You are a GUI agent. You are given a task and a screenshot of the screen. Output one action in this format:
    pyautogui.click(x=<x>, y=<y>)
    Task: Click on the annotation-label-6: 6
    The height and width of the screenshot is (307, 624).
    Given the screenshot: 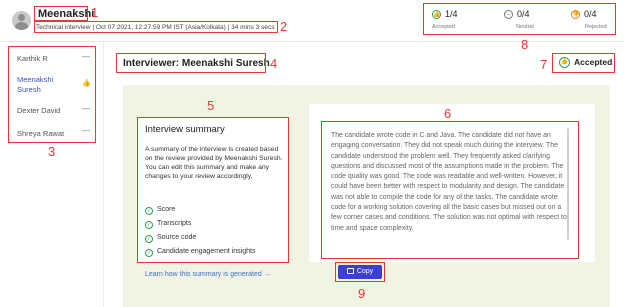 What is the action you would take?
    pyautogui.click(x=448, y=113)
    